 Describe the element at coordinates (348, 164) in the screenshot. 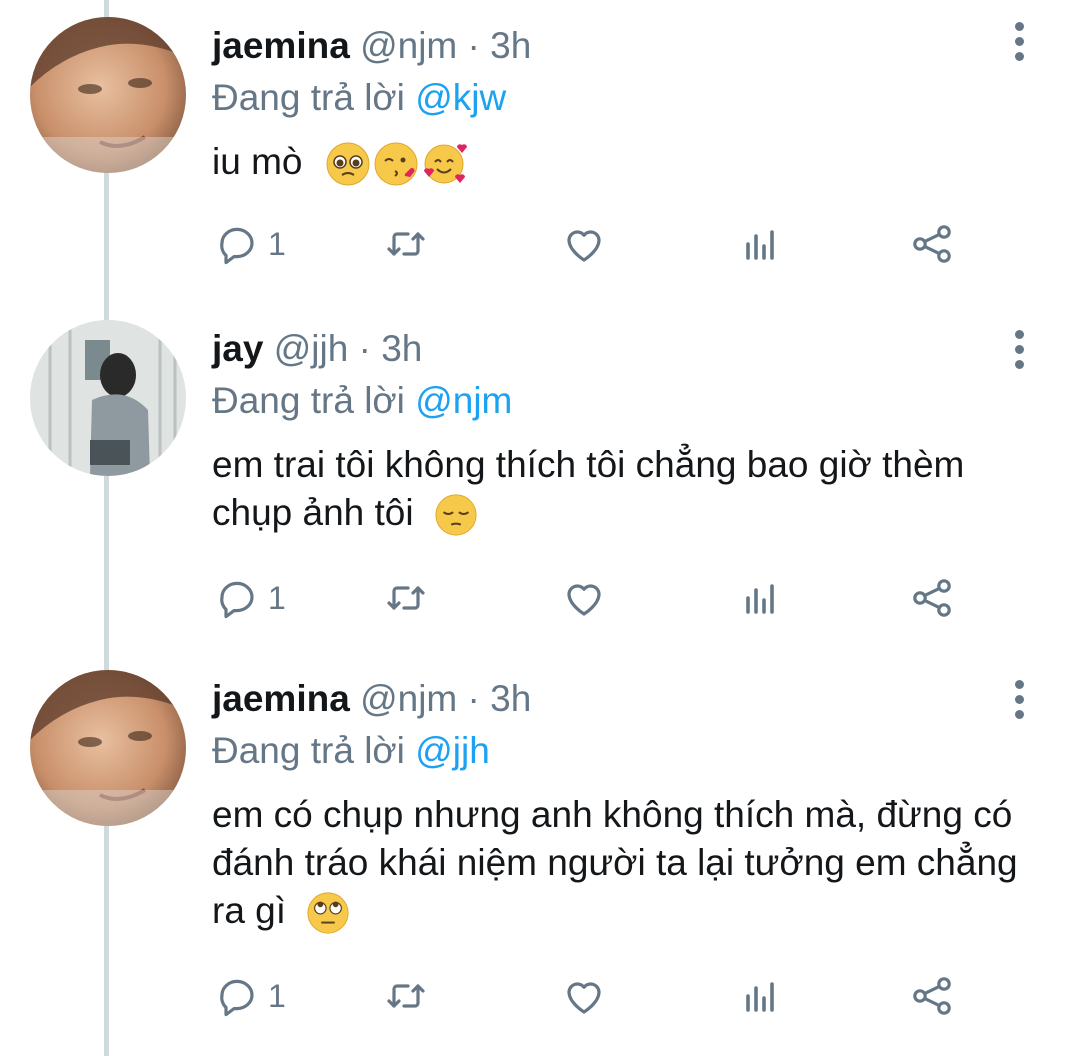

I see `pleading-face-emoji` at that location.